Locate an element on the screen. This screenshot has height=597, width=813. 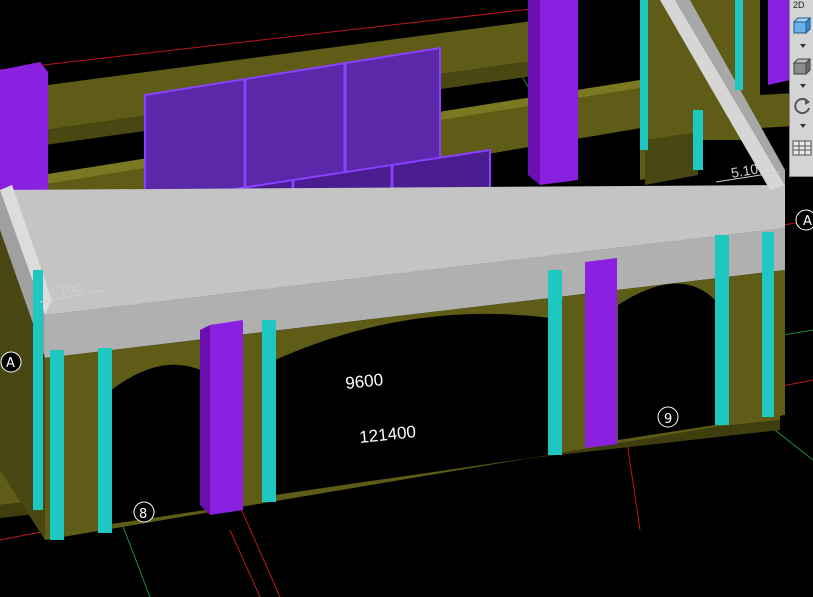
3d-box-view-icon is located at coordinates (802, 66).